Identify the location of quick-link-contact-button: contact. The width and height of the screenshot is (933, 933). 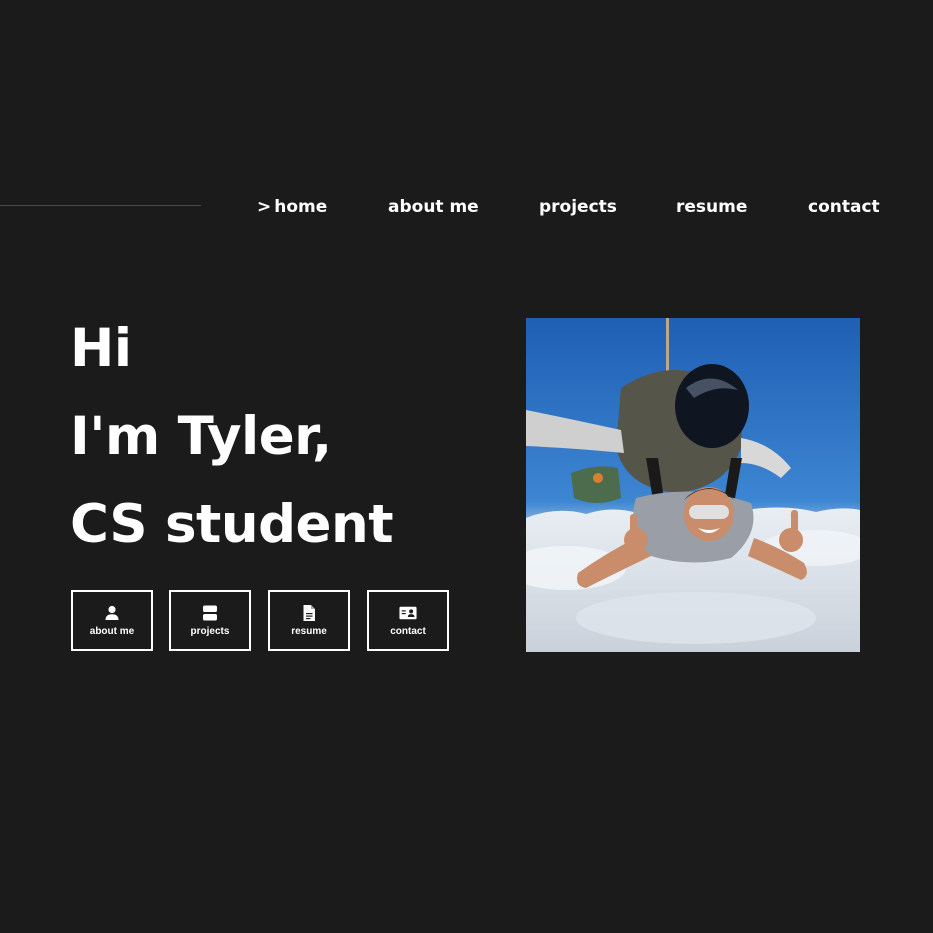
(408, 620).